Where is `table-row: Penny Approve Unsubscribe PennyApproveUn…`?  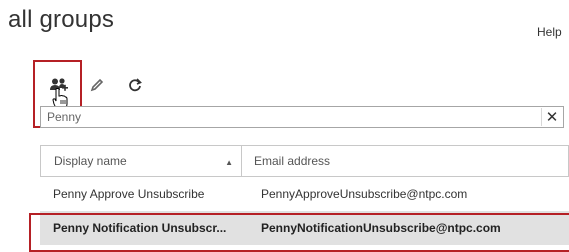 table-row: Penny Approve Unsubscribe PennyApproveUn… is located at coordinates (304, 194).